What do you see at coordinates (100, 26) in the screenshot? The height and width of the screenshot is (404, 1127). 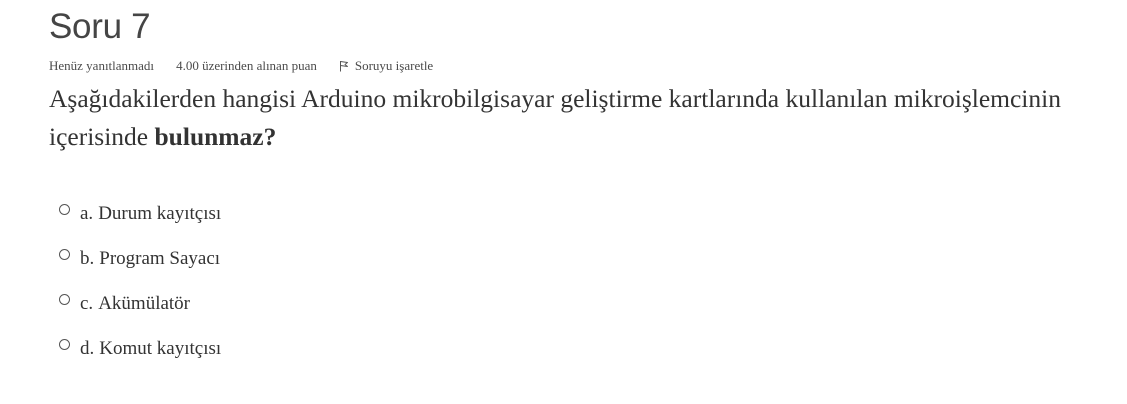 I see `question-title: Soru 7` at bounding box center [100, 26].